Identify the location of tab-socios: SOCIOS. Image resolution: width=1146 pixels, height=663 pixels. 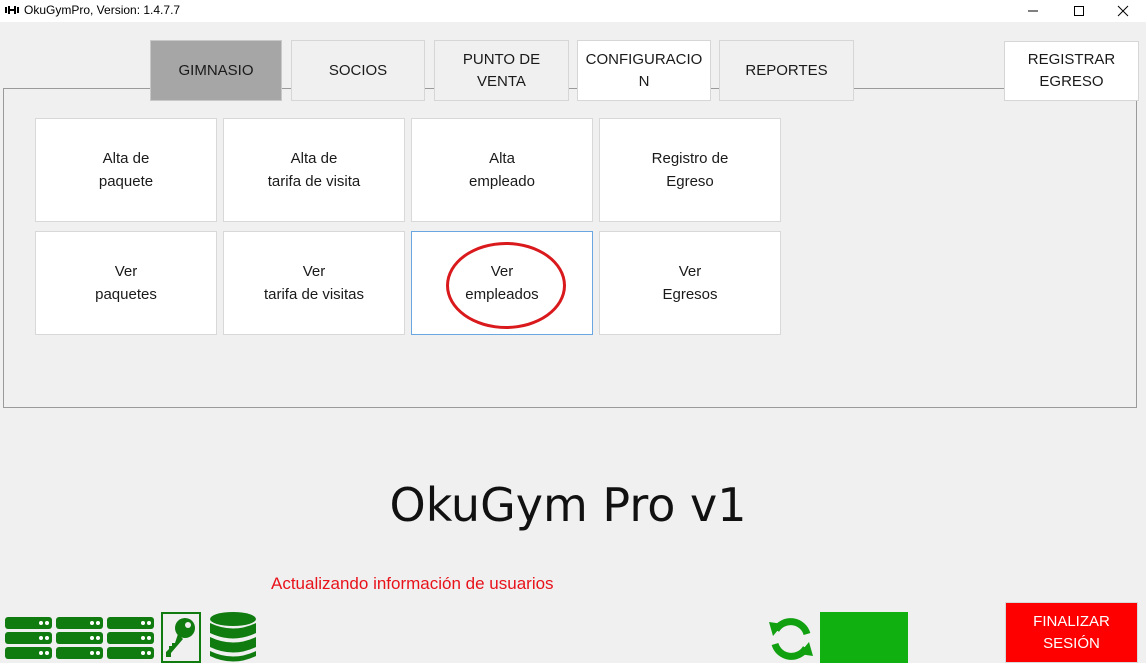
(358, 70).